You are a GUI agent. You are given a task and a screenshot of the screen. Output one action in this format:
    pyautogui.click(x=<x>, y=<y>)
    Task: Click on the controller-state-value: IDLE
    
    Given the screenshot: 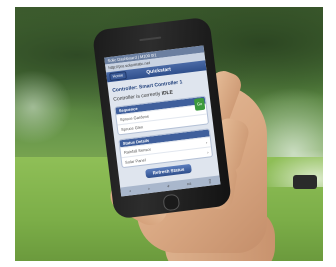 What is the action you would take?
    pyautogui.click(x=167, y=93)
    